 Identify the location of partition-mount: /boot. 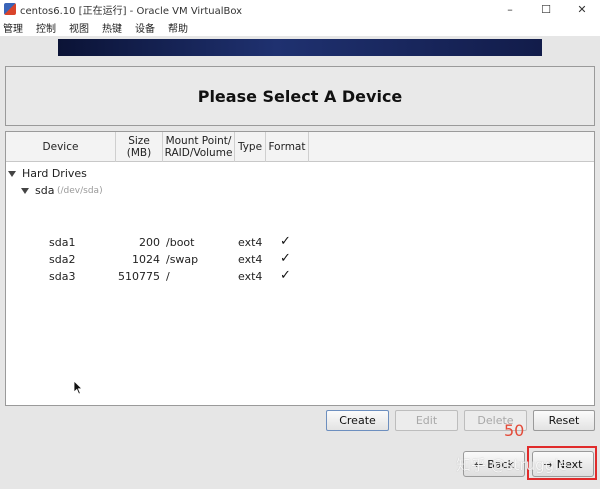
(180, 242).